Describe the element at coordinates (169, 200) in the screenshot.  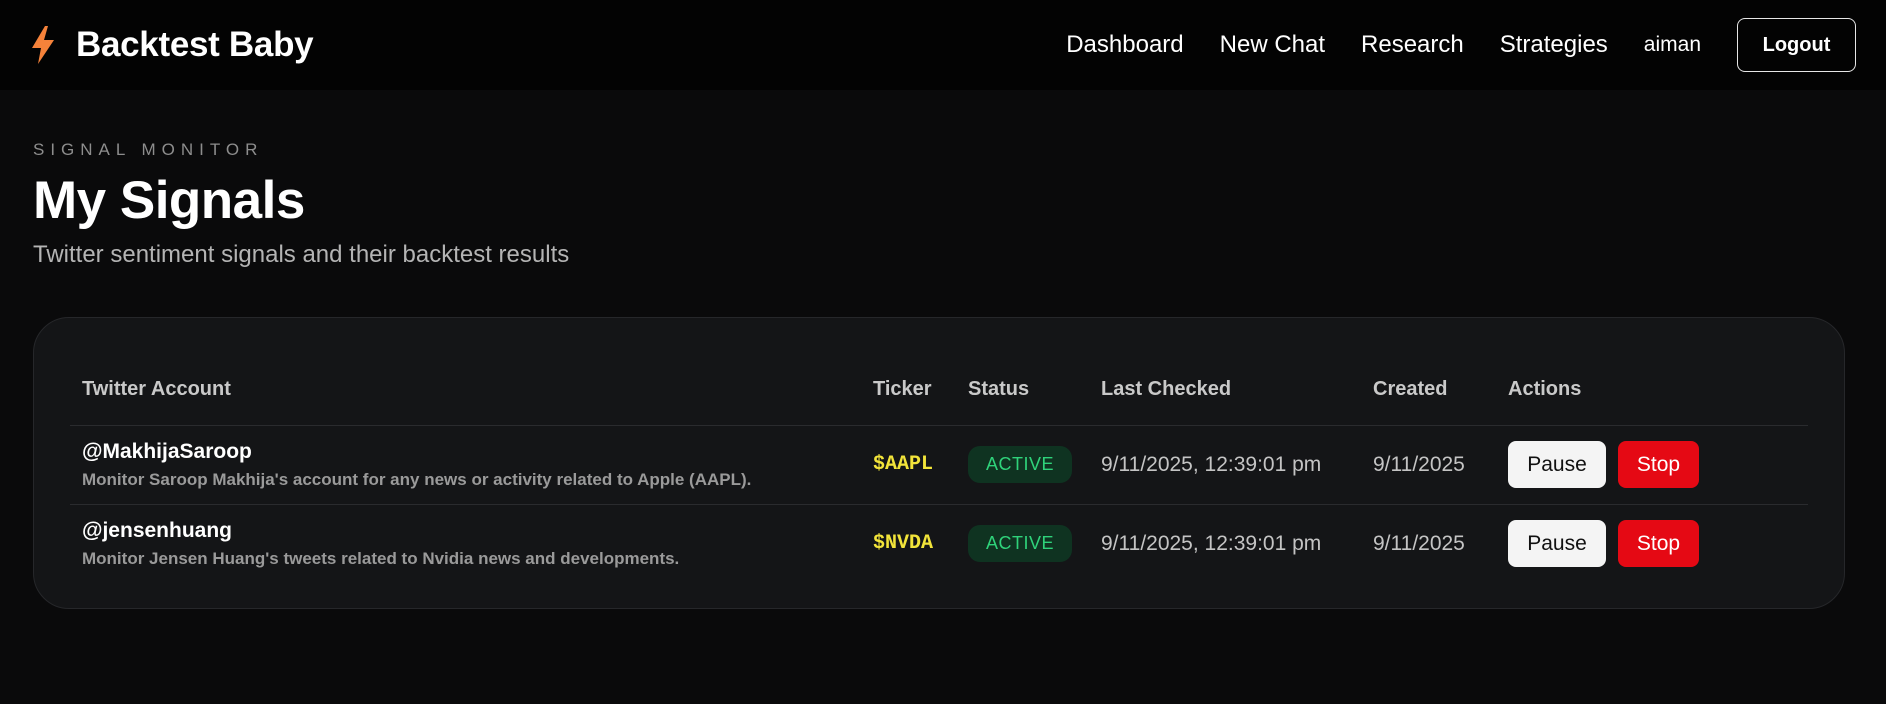
I see `page-title: My Signals` at that location.